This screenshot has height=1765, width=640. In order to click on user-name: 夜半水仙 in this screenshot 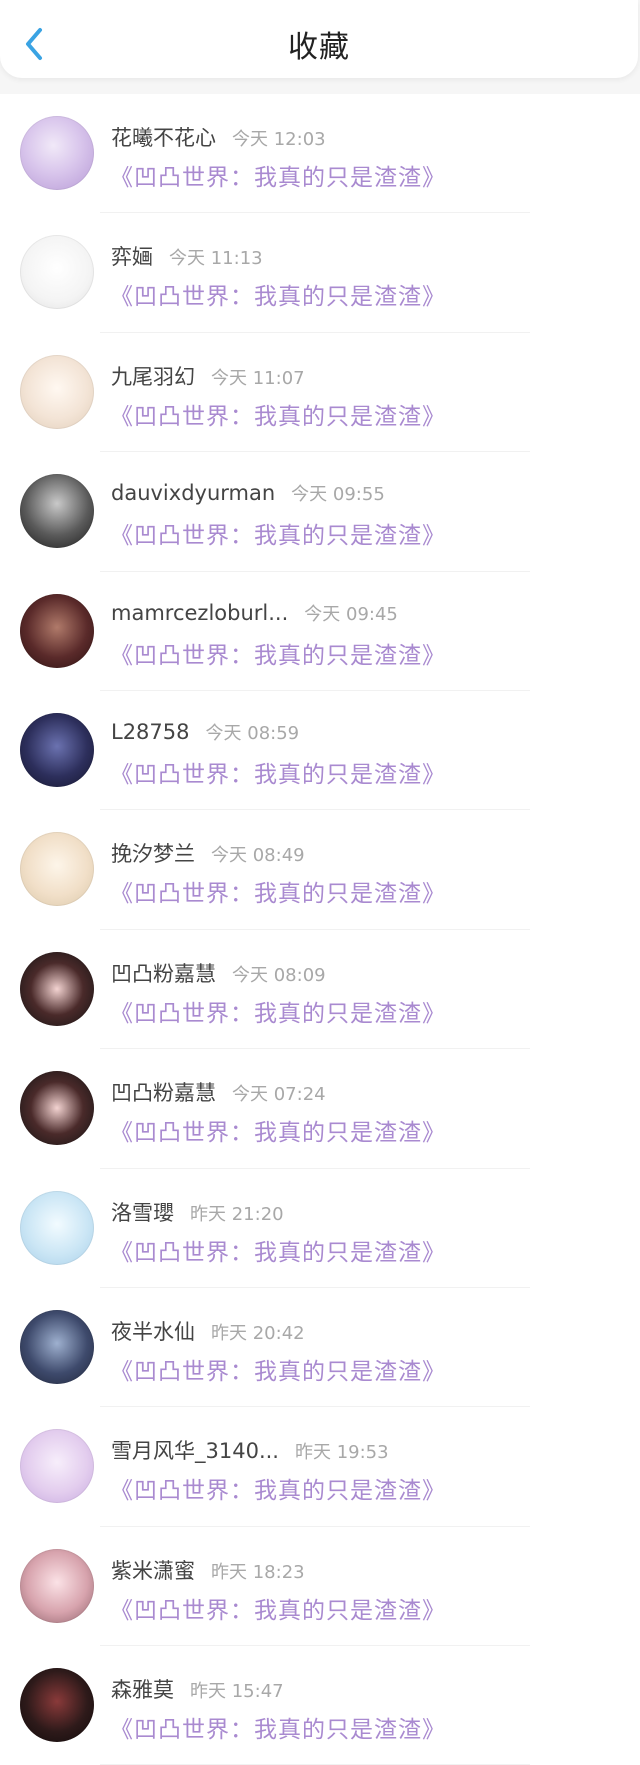, I will do `click(153, 1331)`.